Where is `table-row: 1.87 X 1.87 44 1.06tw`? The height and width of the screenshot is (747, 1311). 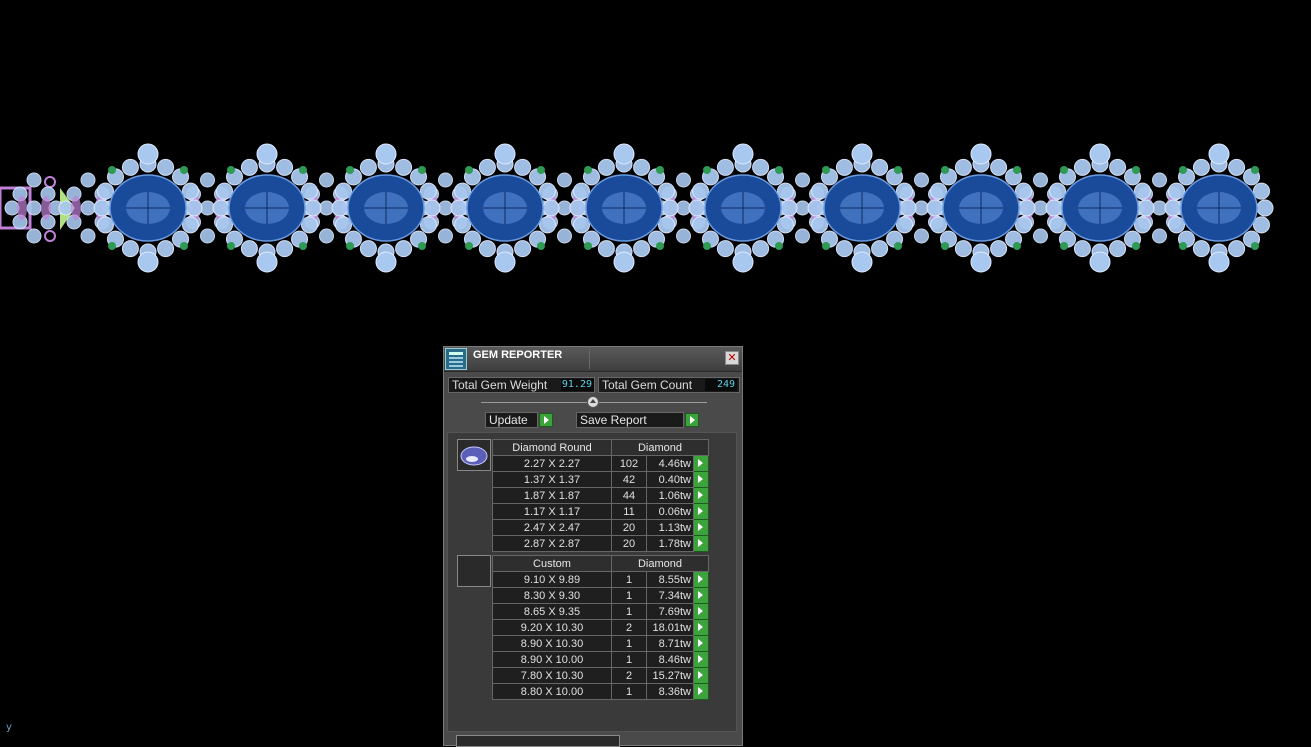
table-row: 1.87 X 1.87 44 1.06tw is located at coordinates (600, 495).